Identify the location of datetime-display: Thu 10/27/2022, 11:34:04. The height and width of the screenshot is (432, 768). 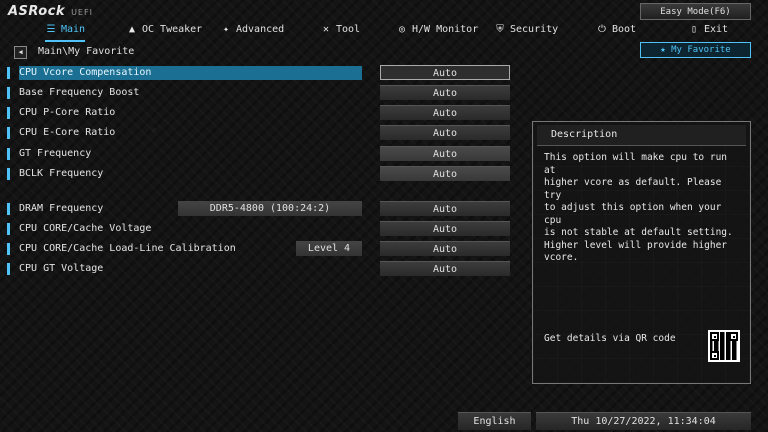
(643, 421).